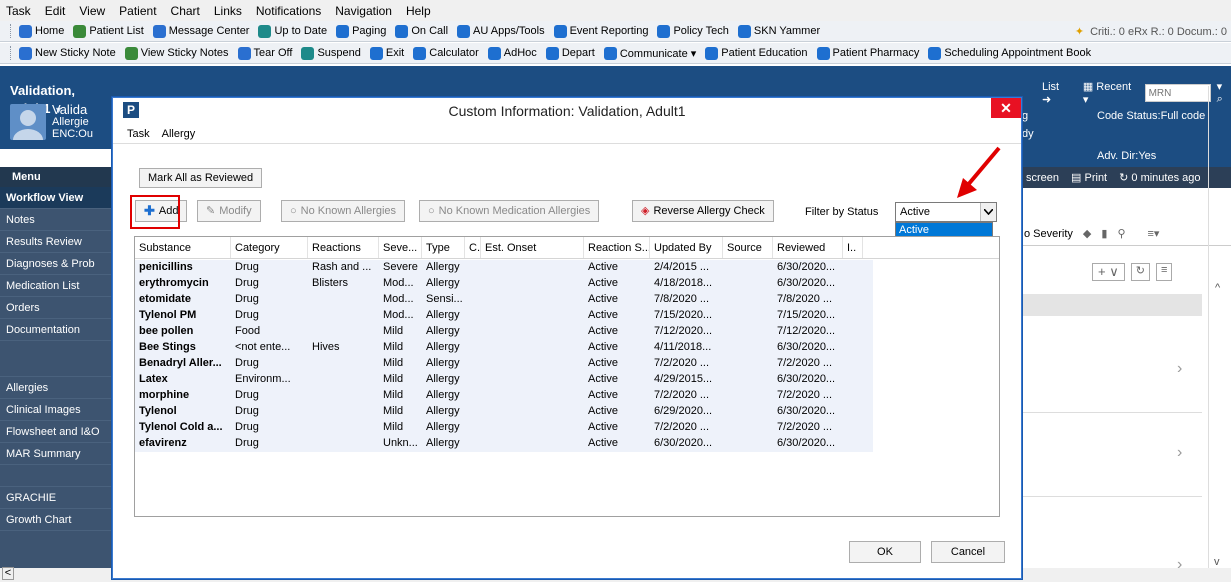 The image size is (1231, 582). What do you see at coordinates (946, 212) in the screenshot?
I see `filter-status-select: Active` at bounding box center [946, 212].